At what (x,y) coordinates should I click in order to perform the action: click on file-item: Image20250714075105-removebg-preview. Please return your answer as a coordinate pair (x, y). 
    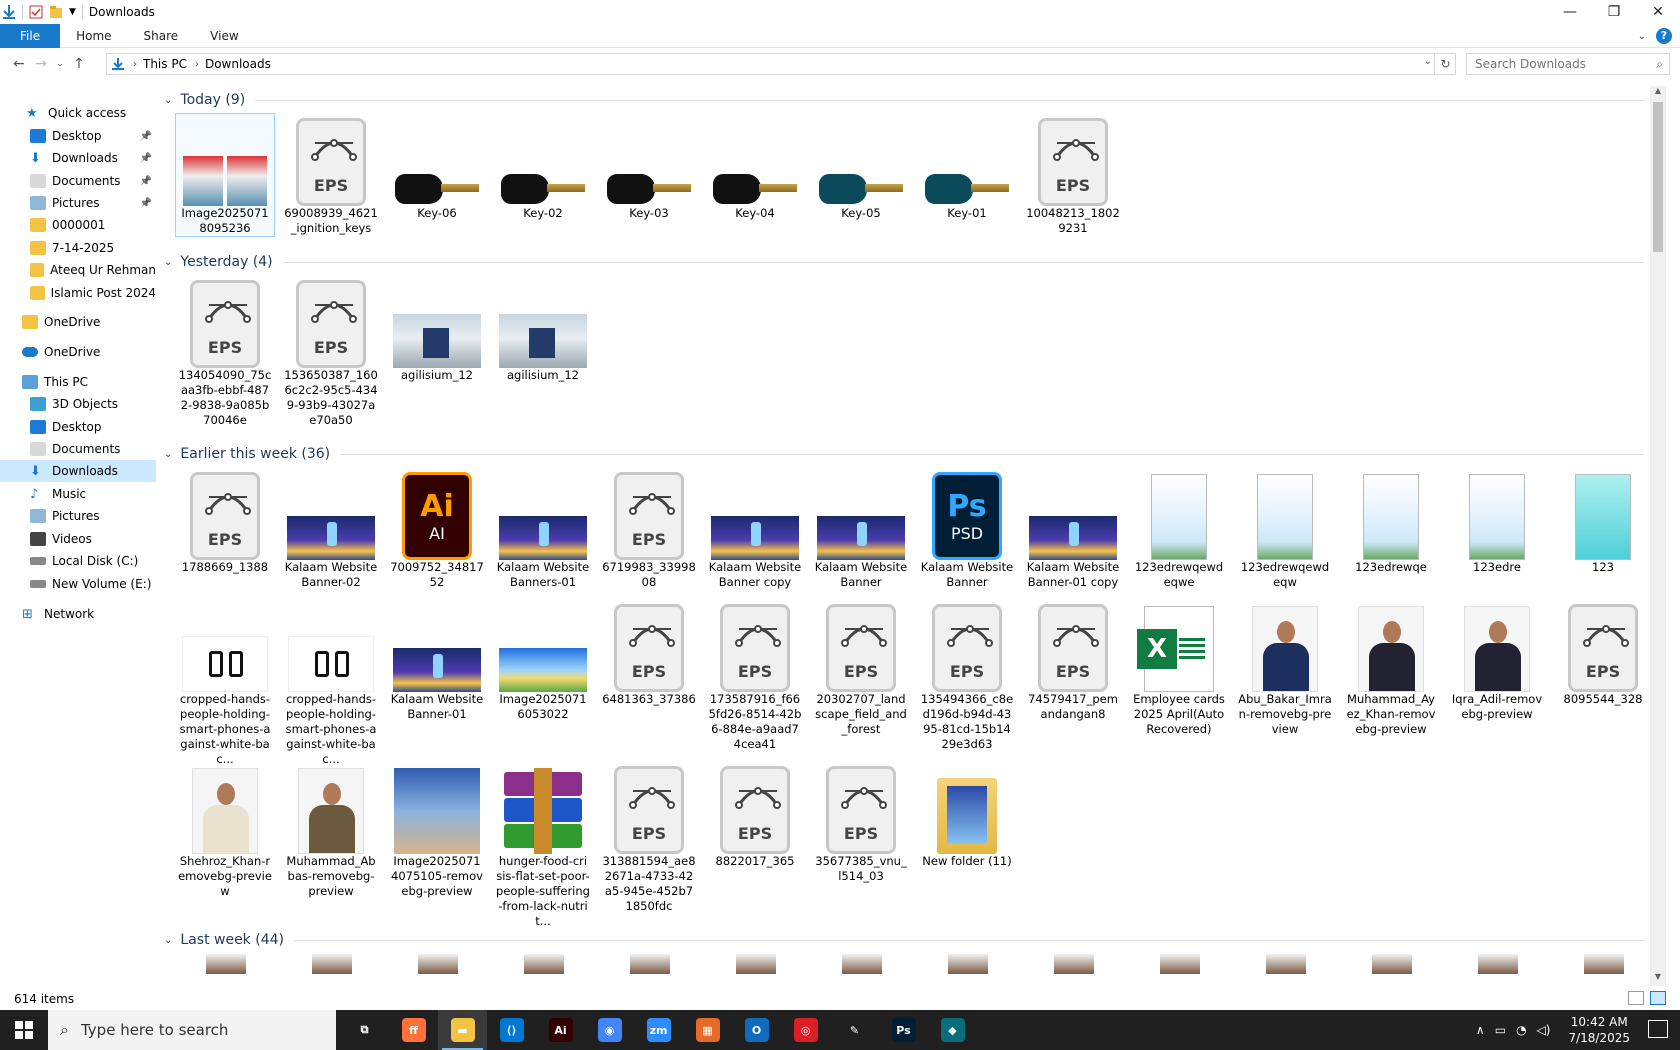
    Looking at the image, I should click on (437, 830).